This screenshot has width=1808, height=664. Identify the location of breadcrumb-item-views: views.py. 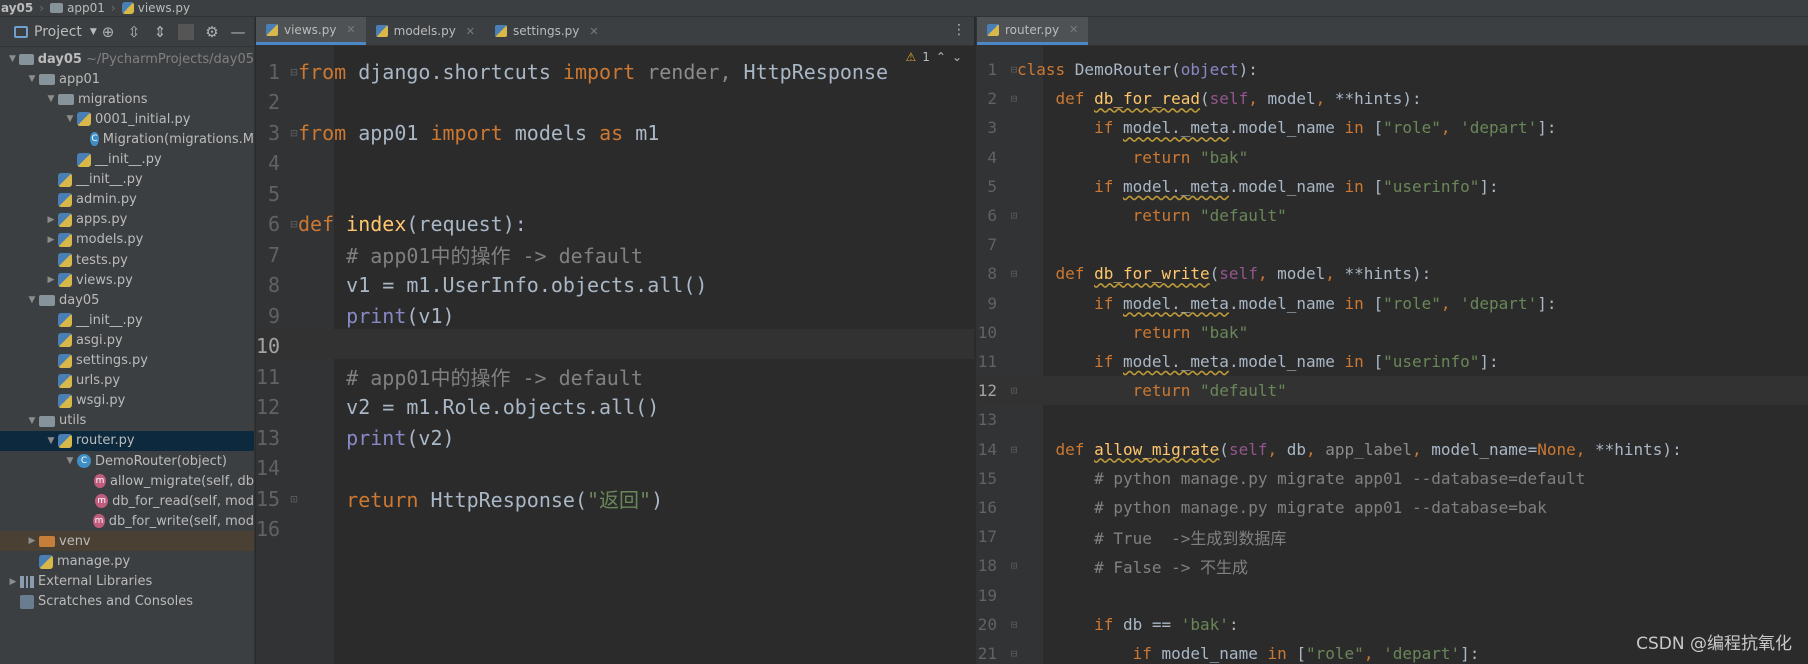
(156, 8).